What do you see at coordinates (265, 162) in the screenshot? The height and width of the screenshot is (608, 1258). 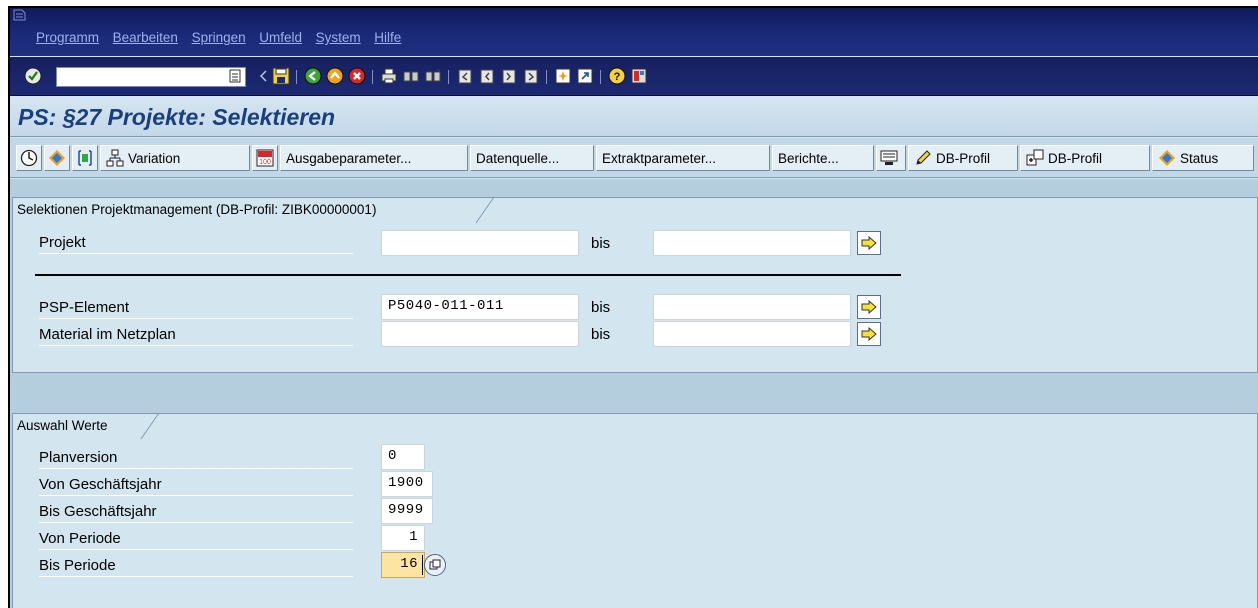 I see `svg-text: 100` at bounding box center [265, 162].